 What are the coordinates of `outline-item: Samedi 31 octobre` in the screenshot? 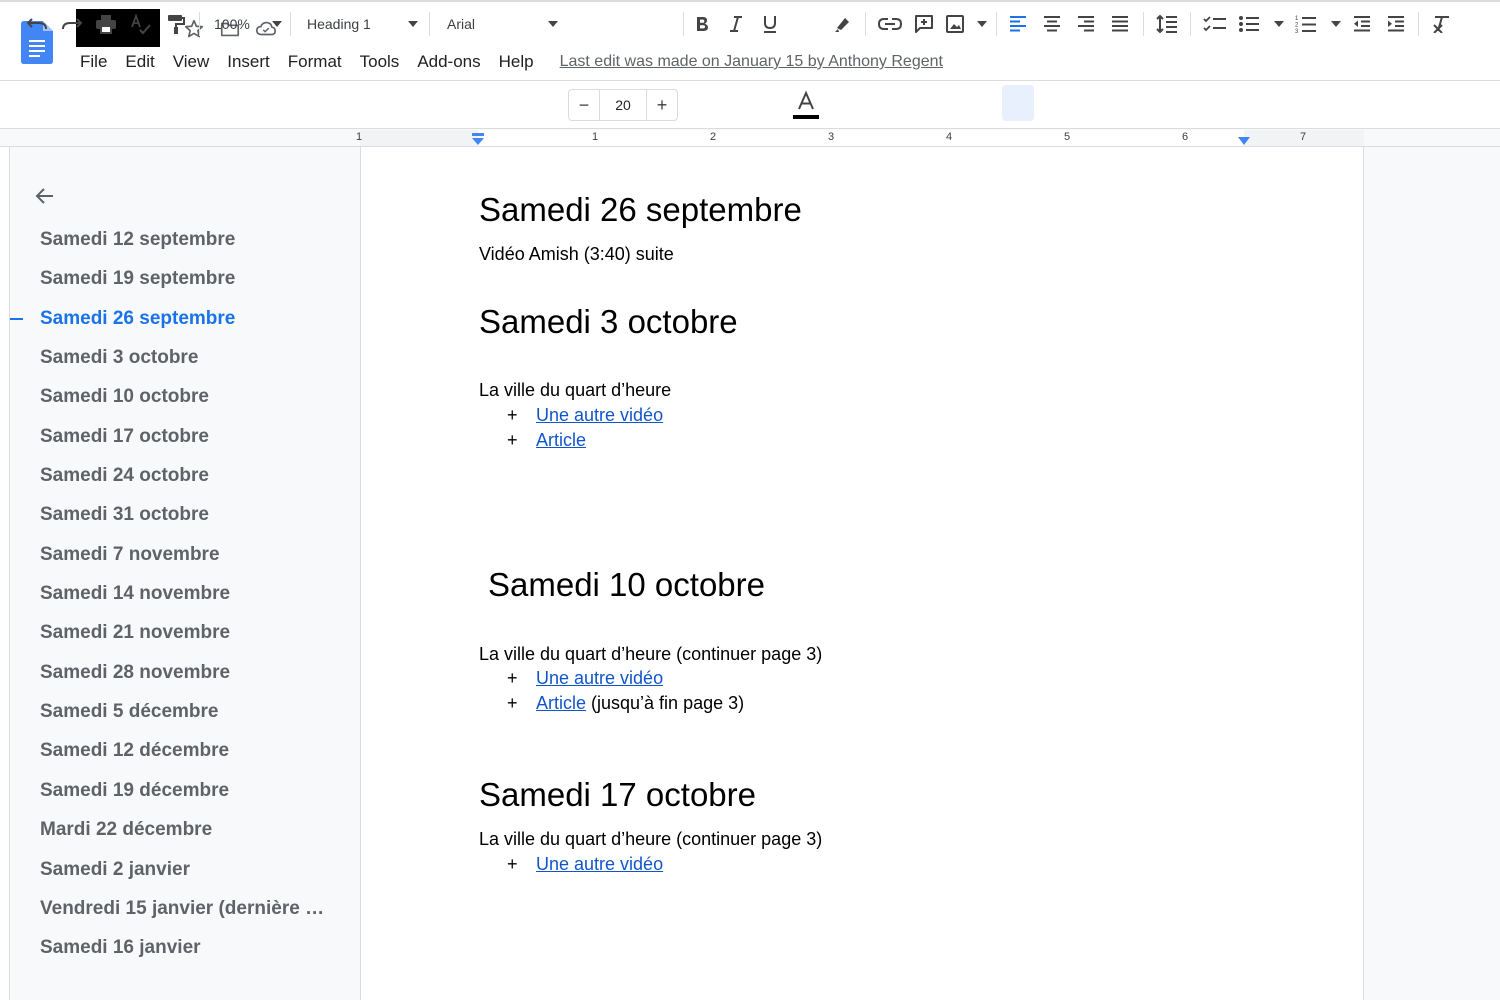 It's located at (195, 522).